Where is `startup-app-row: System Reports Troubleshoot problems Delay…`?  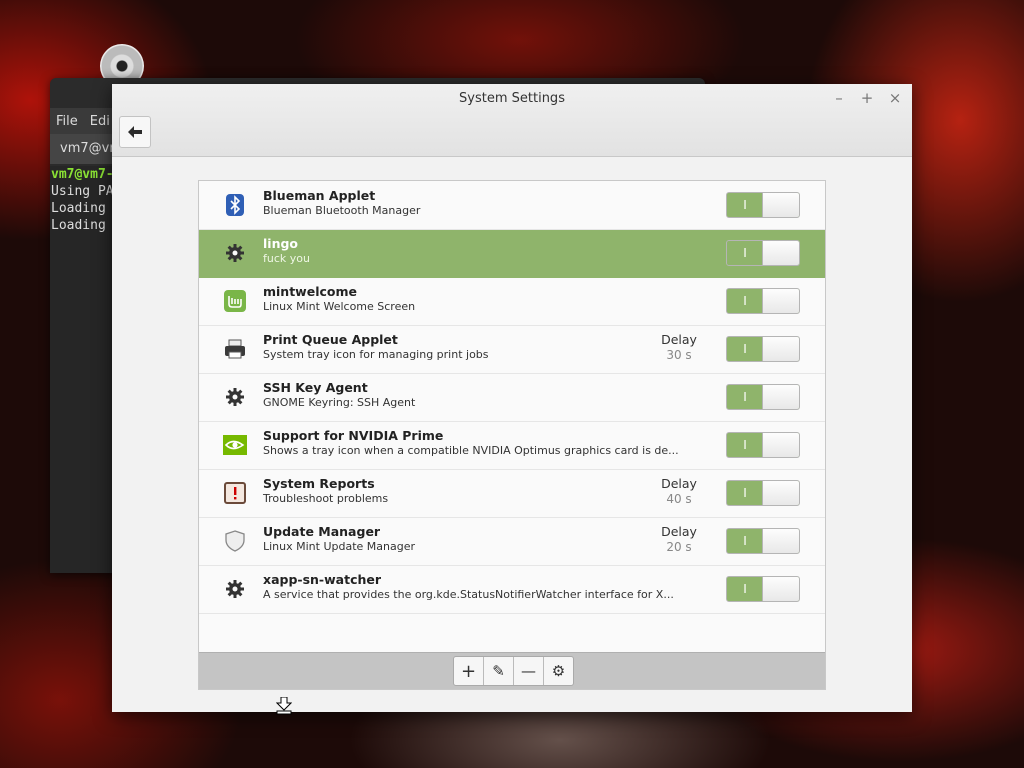
startup-app-row: System Reports Troubleshoot problems Delay… is located at coordinates (512, 493).